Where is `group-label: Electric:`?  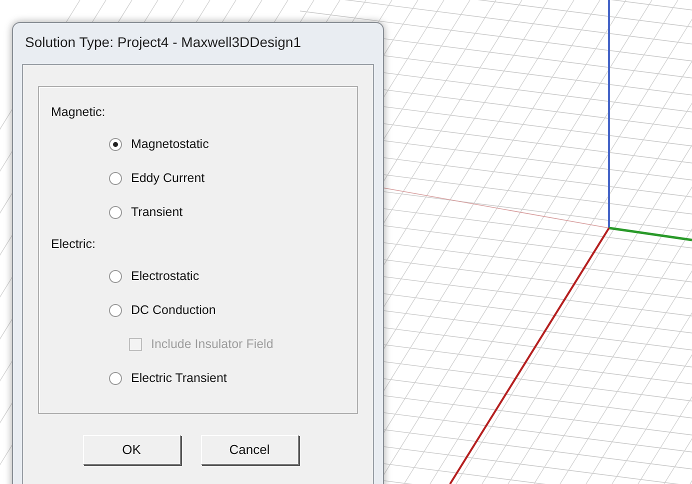
group-label: Electric: is located at coordinates (73, 244).